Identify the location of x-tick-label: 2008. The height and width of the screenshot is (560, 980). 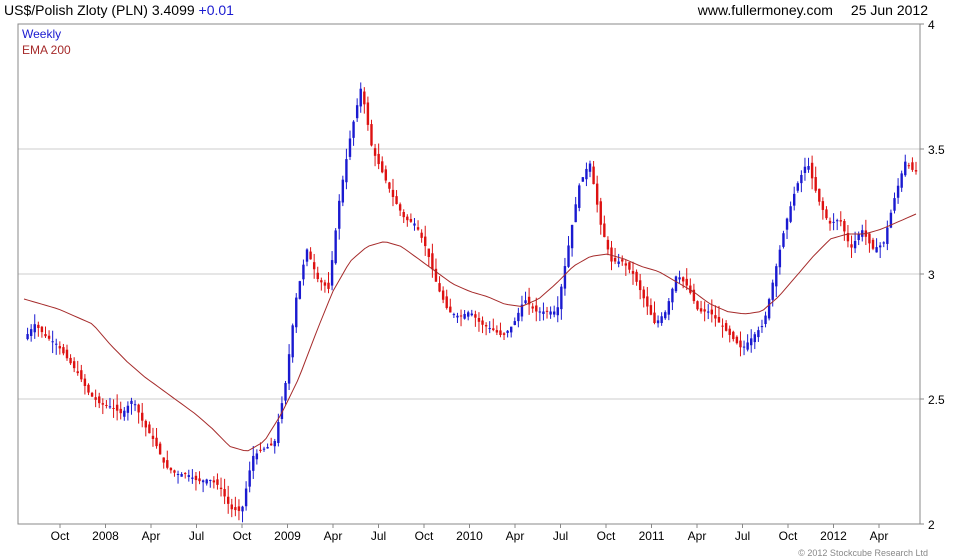
(105, 536).